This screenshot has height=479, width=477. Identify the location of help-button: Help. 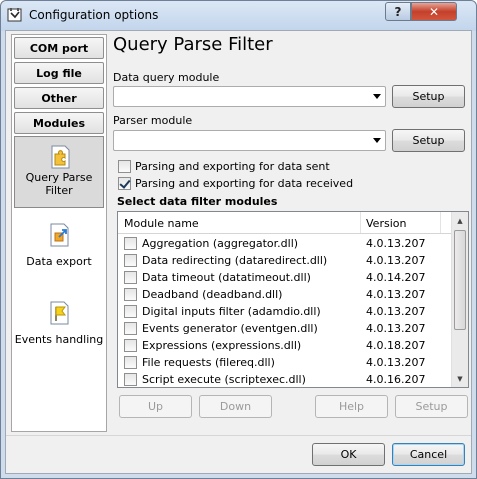
(351, 406).